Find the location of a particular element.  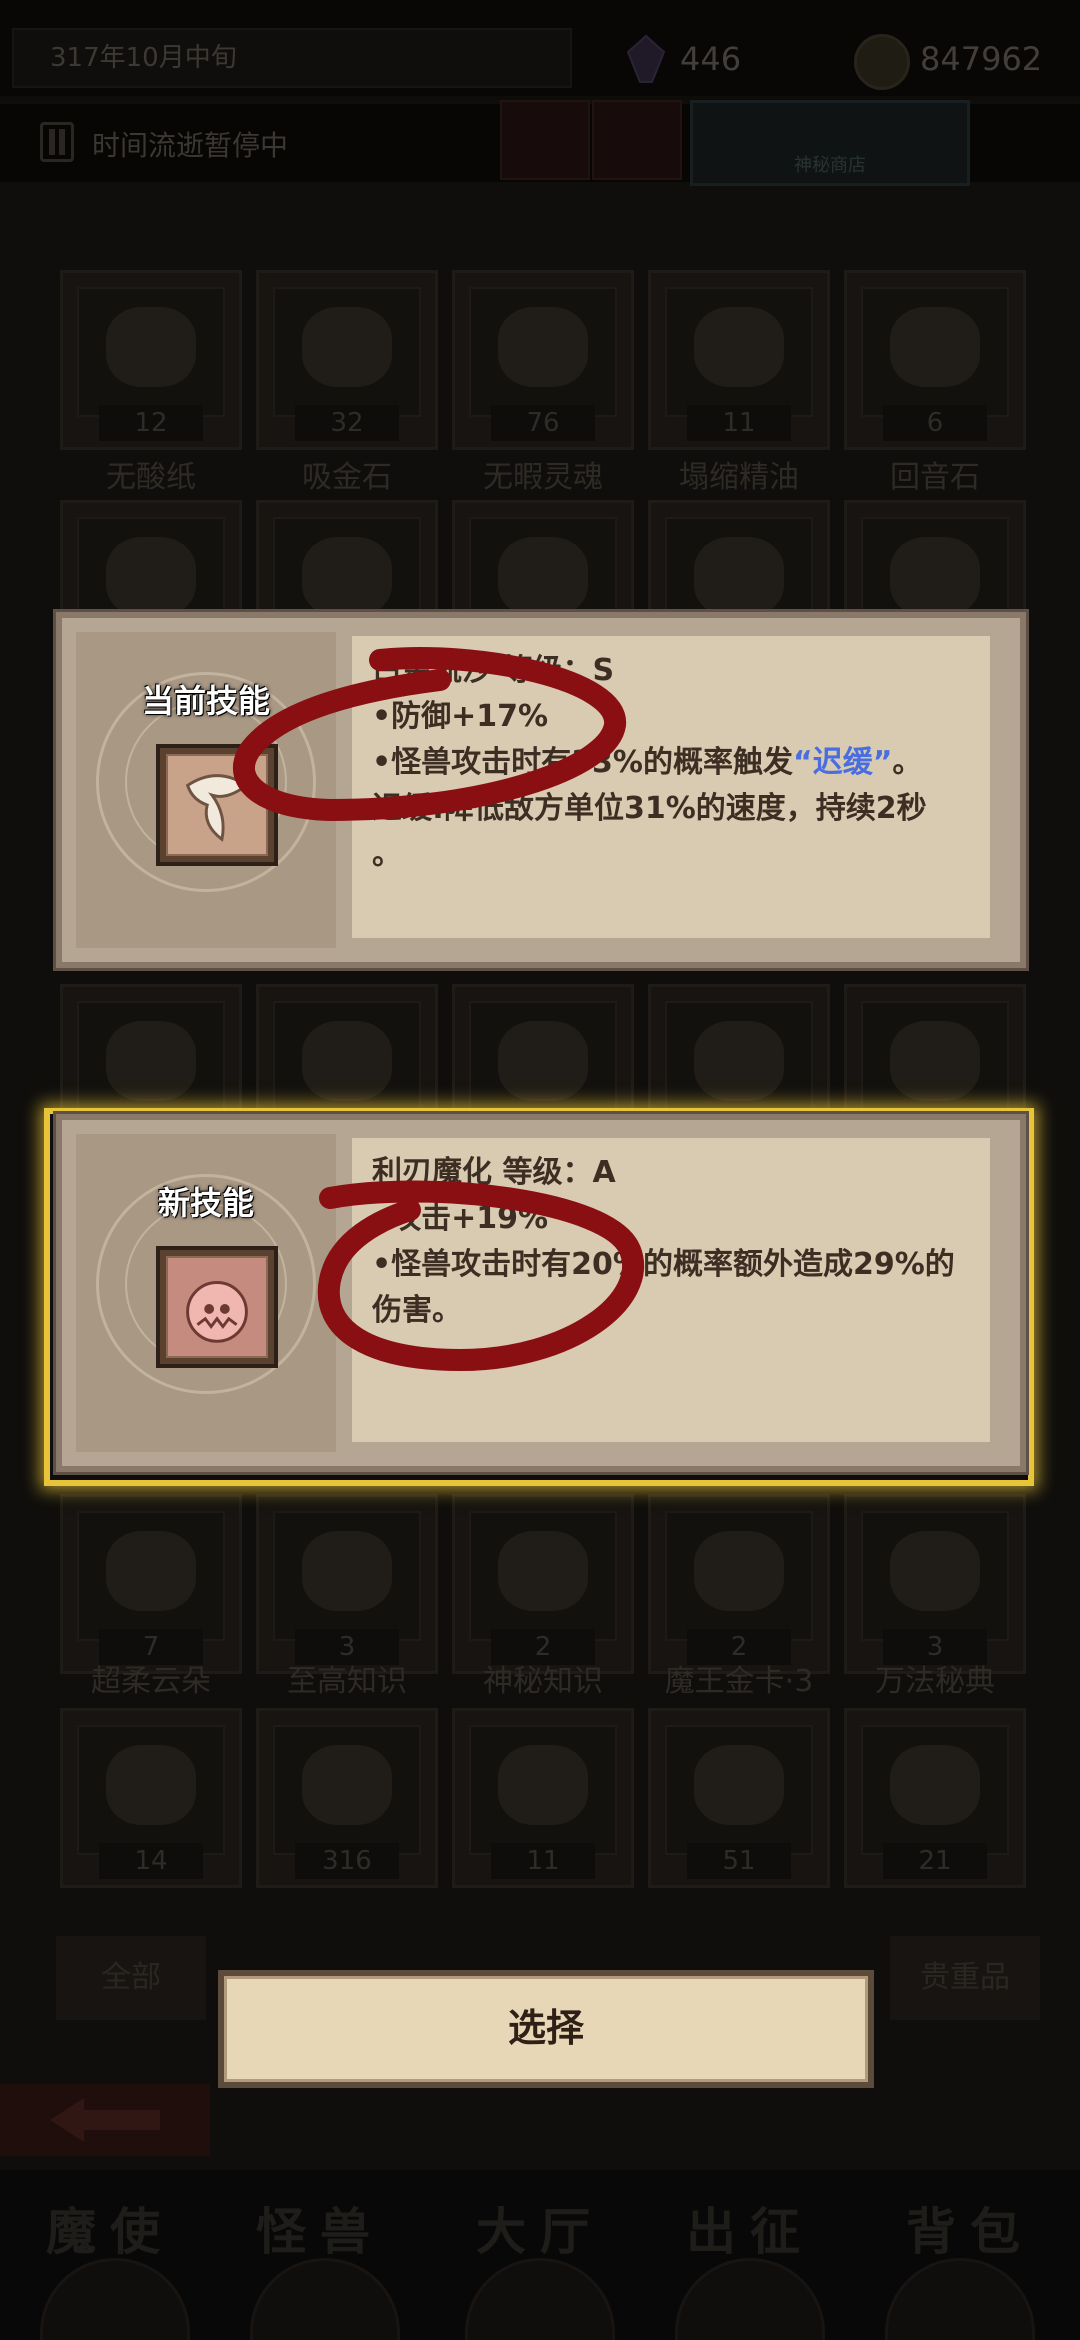

current-skill-emblem-area: 当前技能 is located at coordinates (206, 790).